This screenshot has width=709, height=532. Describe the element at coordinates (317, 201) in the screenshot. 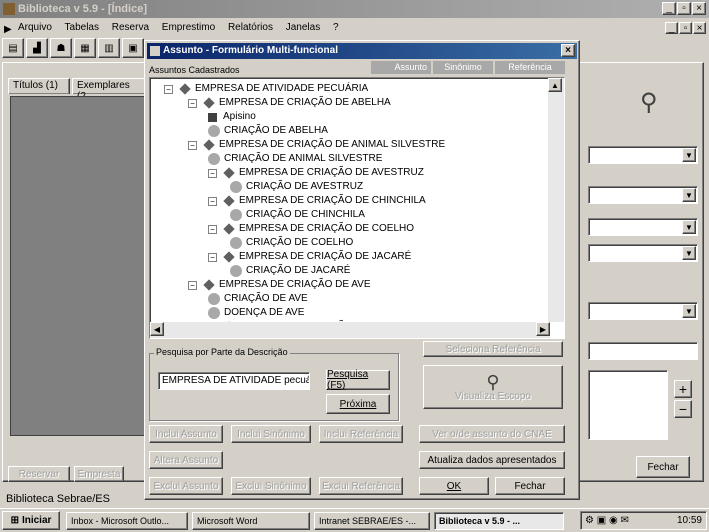

I see `tree-node: − EMPRESA DE CRIAÇÃO DE CHINCHILA` at that location.